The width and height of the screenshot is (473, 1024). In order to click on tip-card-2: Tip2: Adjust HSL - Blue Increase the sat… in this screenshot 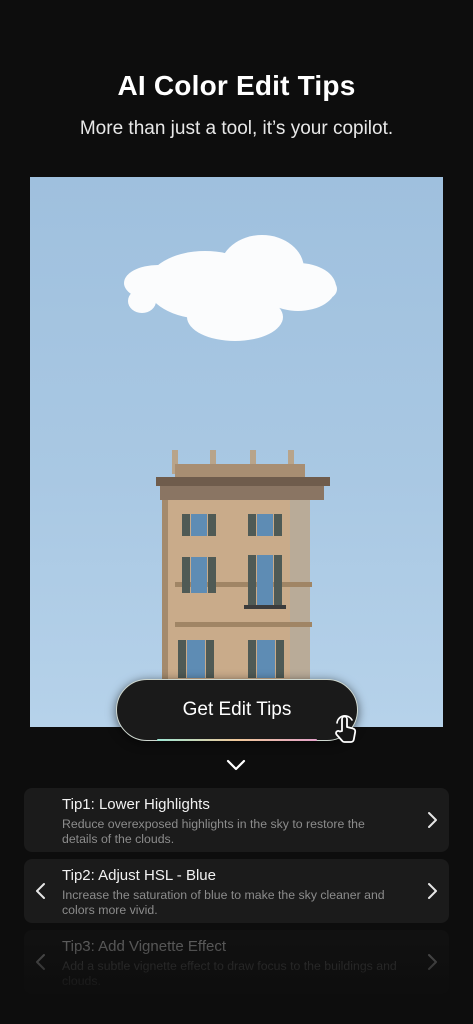, I will do `click(236, 891)`.